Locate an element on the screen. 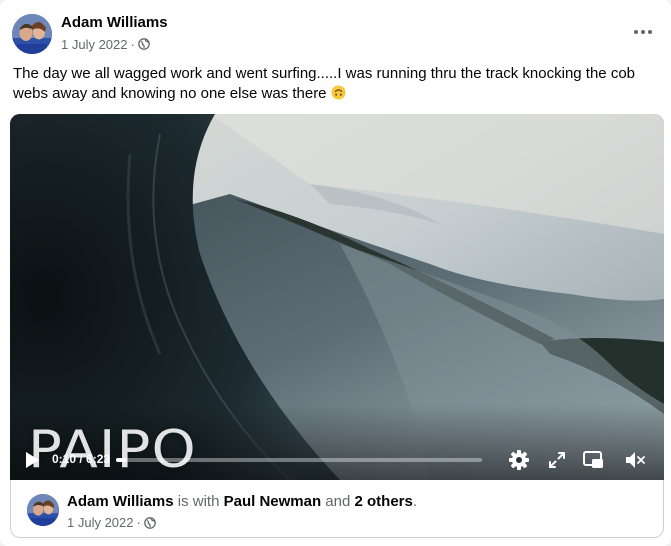 This screenshot has height=546, width=671. author-name: Adam Williams is located at coordinates (114, 22).